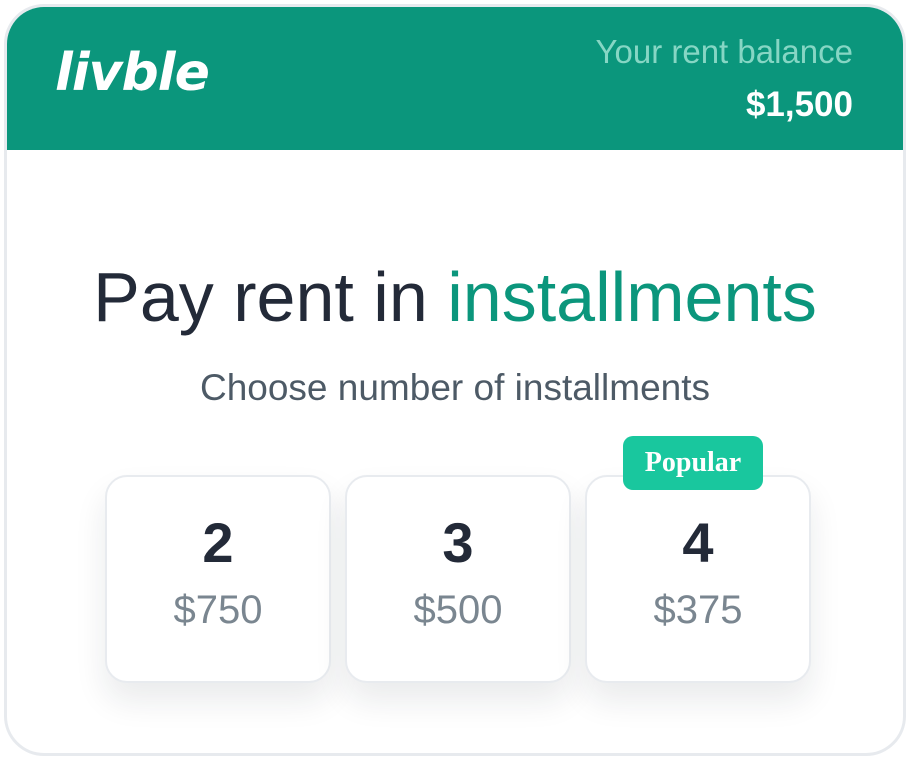  I want to click on title-accent: installments, so click(632, 297).